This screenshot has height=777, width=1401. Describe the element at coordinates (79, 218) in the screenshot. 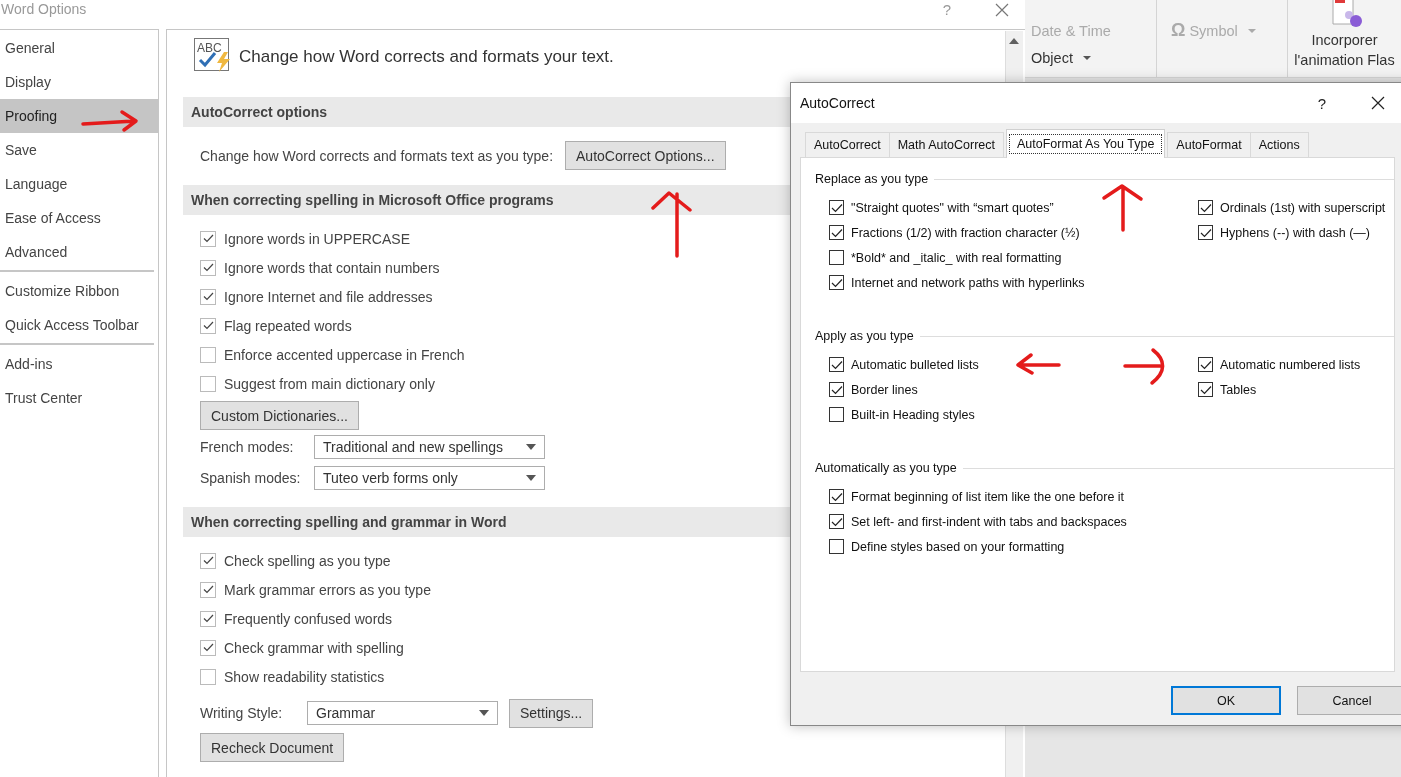

I see `sidebar-item: Ease of Access` at that location.